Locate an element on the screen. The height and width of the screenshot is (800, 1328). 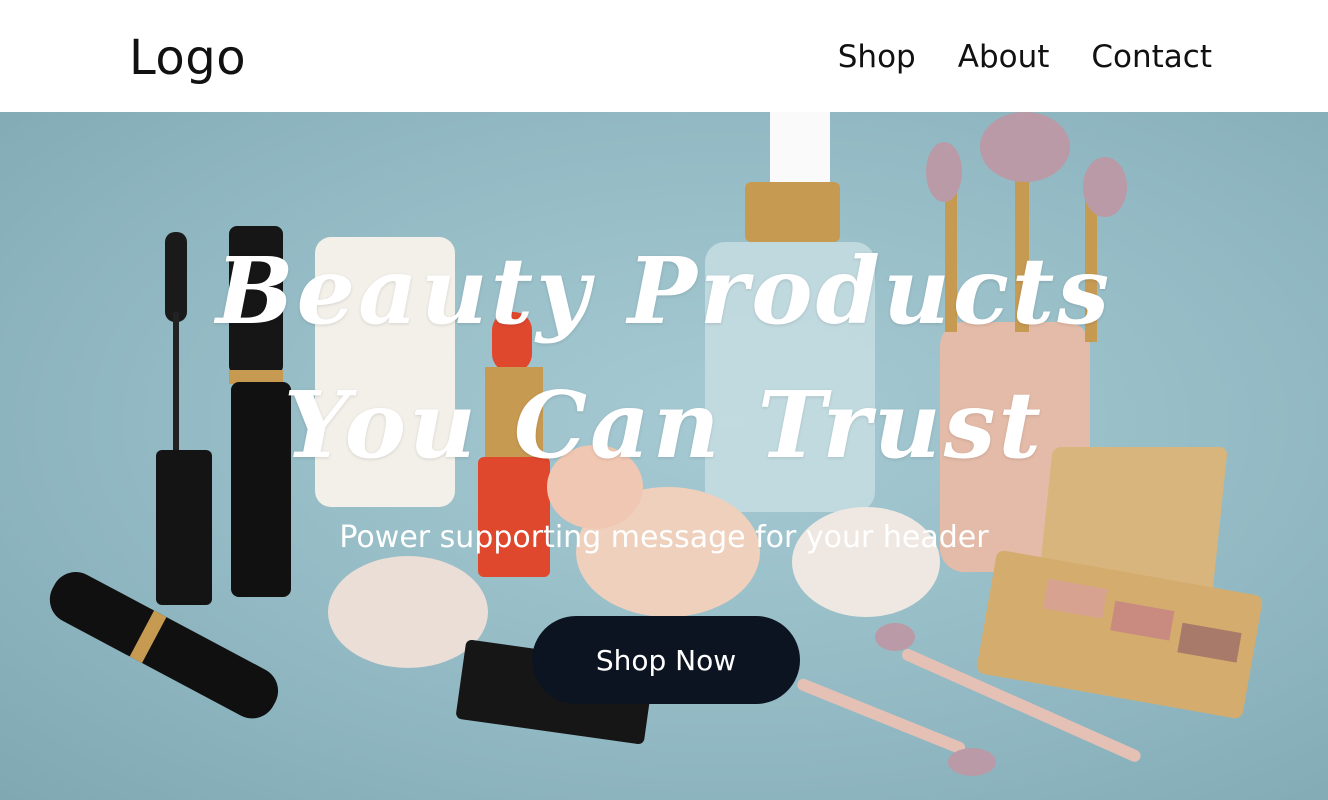
logo: Logo is located at coordinates (187, 58).